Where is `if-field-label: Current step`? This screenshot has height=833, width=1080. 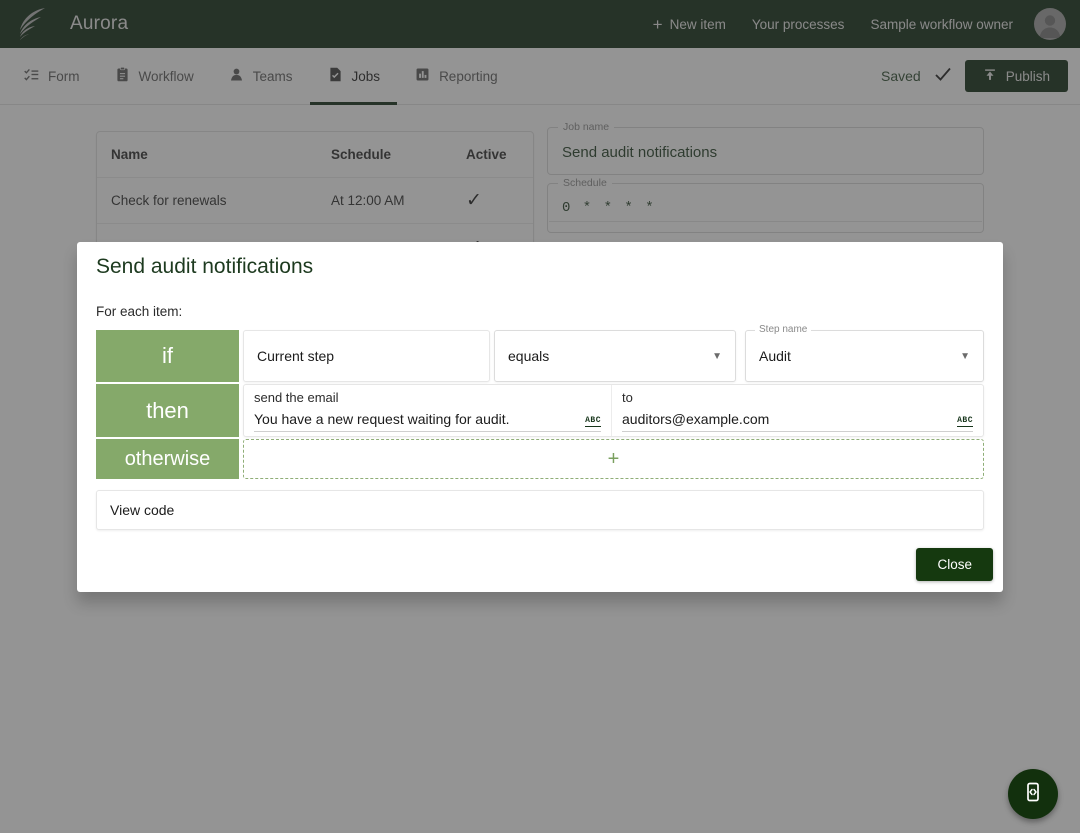
if-field-label: Current step is located at coordinates (296, 356).